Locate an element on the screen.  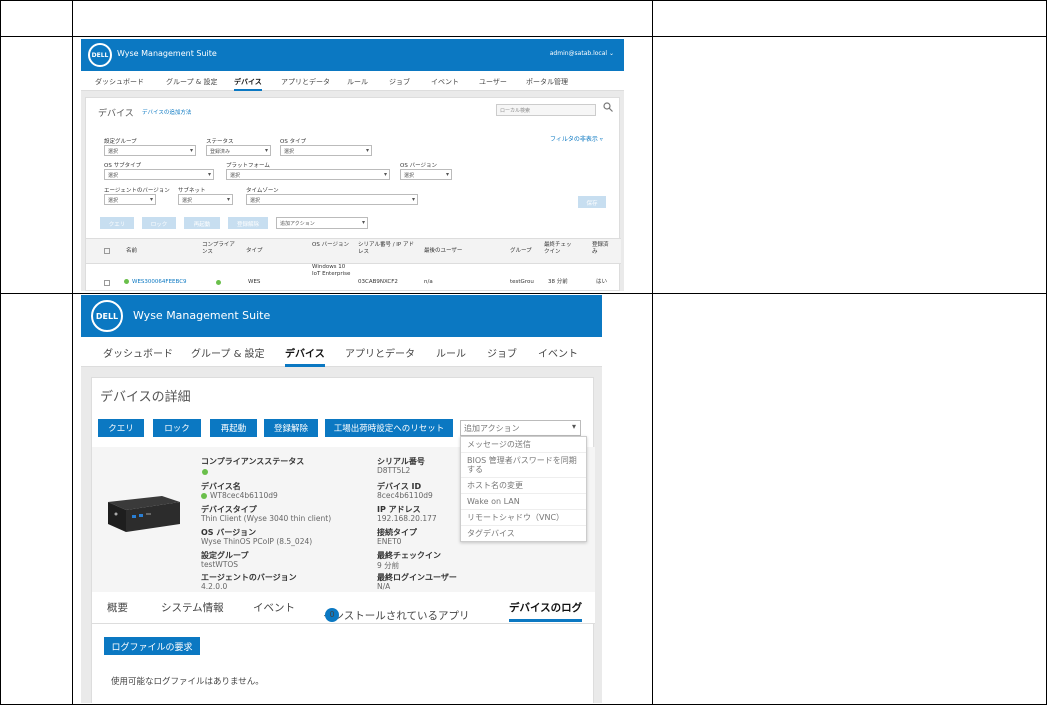
thin-client-device-image is located at coordinates (144, 514).